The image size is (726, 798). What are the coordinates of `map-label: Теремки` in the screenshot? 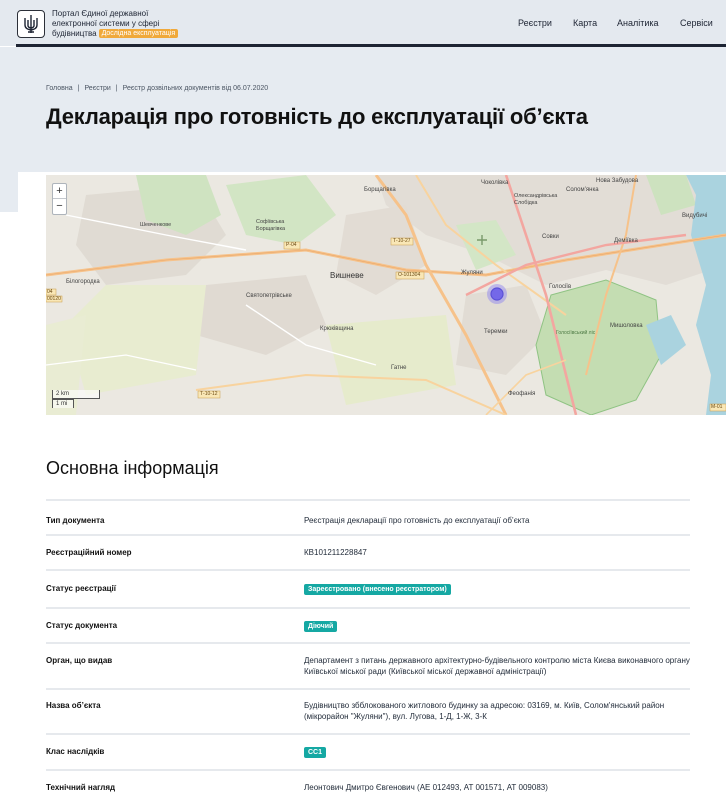 It's located at (496, 332).